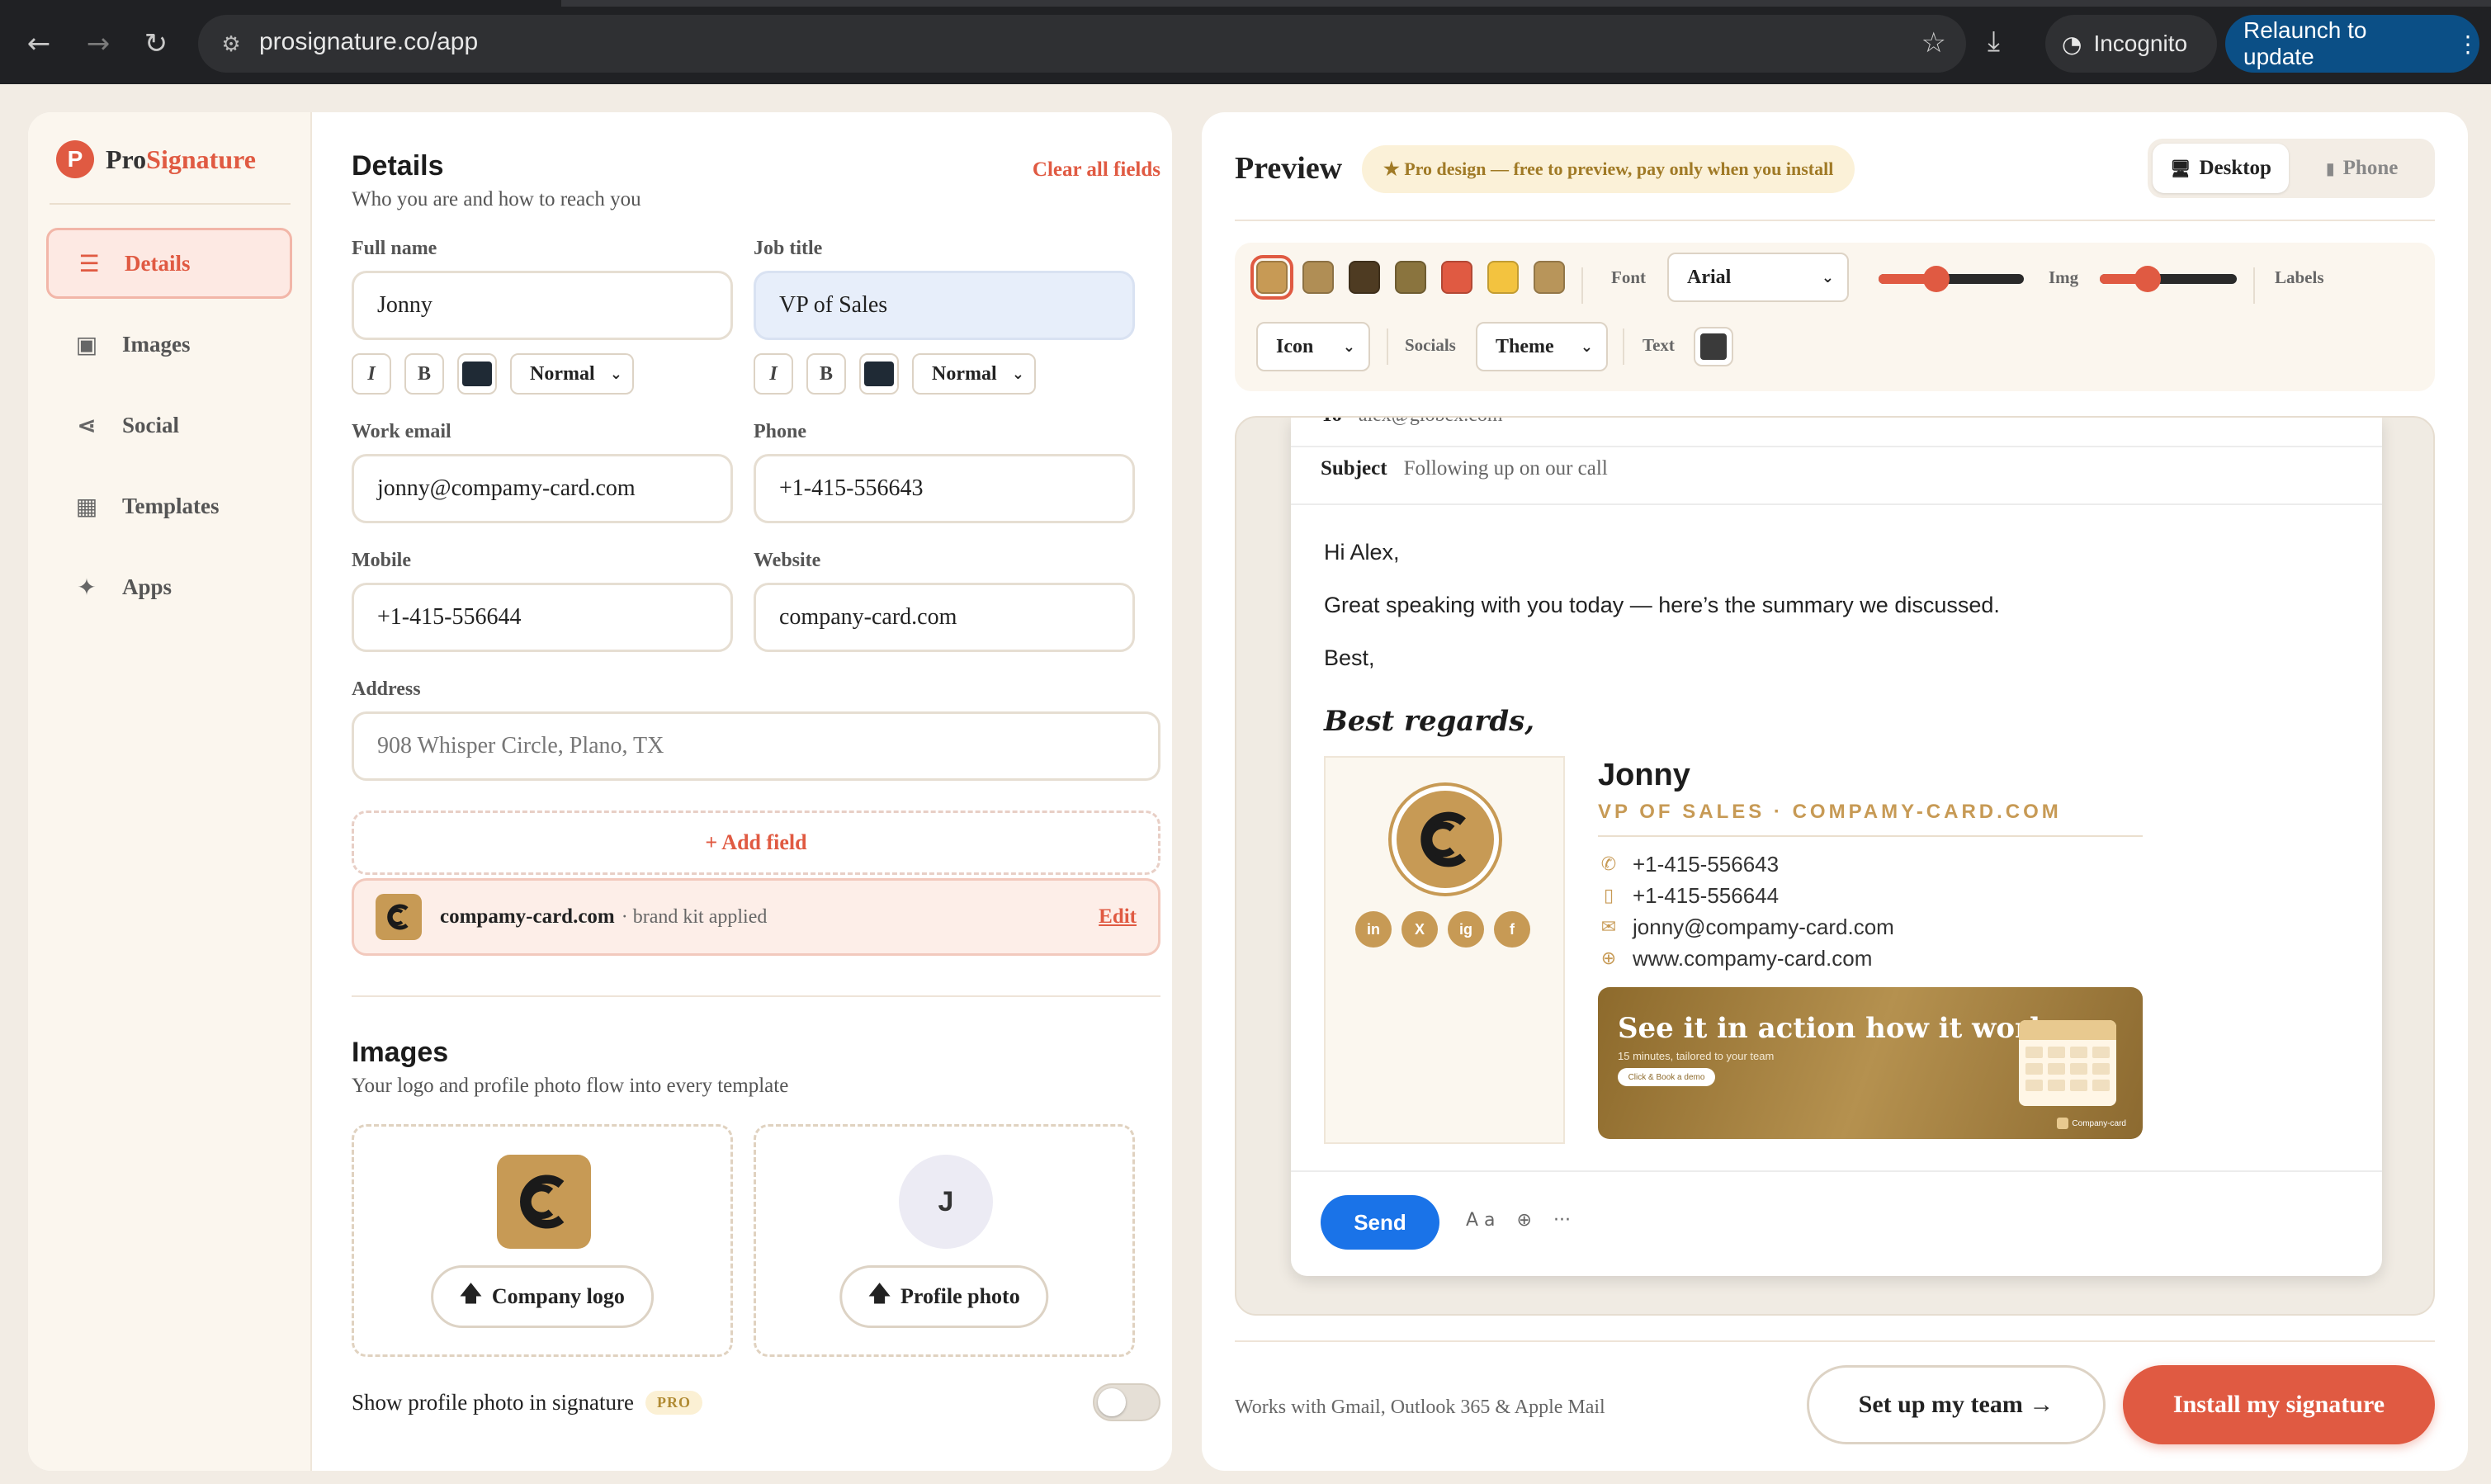  What do you see at coordinates (1524, 1220) in the screenshot?
I see `attach-icon: ⊕` at bounding box center [1524, 1220].